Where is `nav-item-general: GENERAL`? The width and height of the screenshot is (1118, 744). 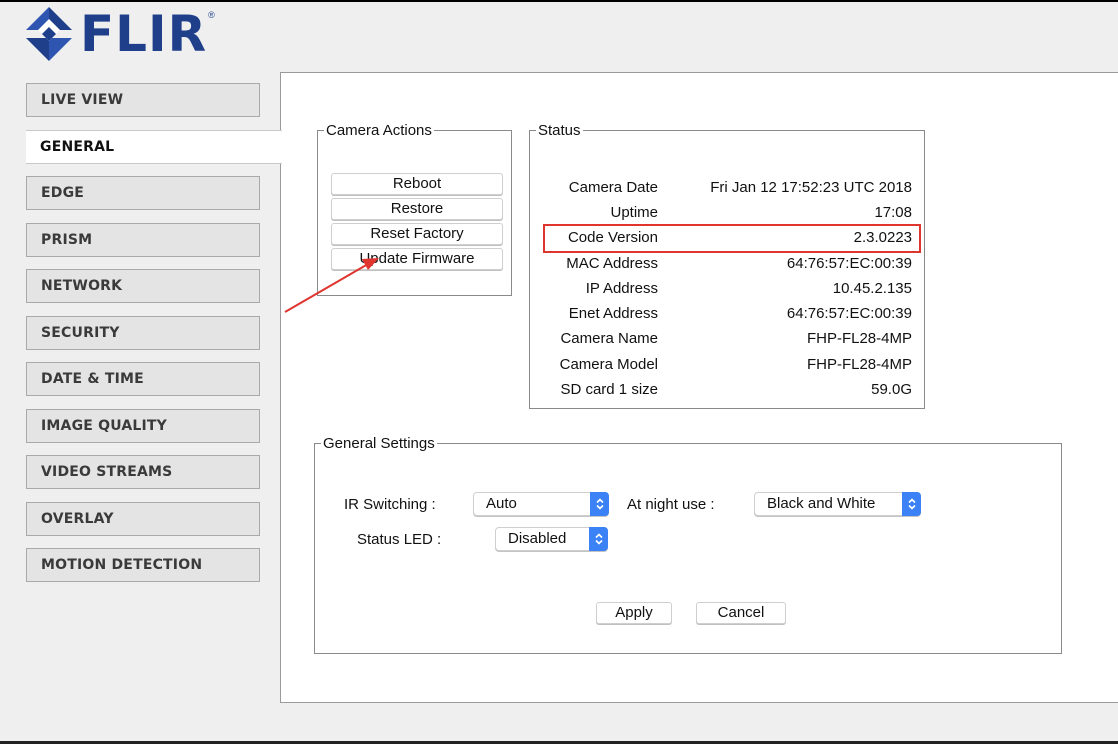
nav-item-general: GENERAL is located at coordinates (154, 146).